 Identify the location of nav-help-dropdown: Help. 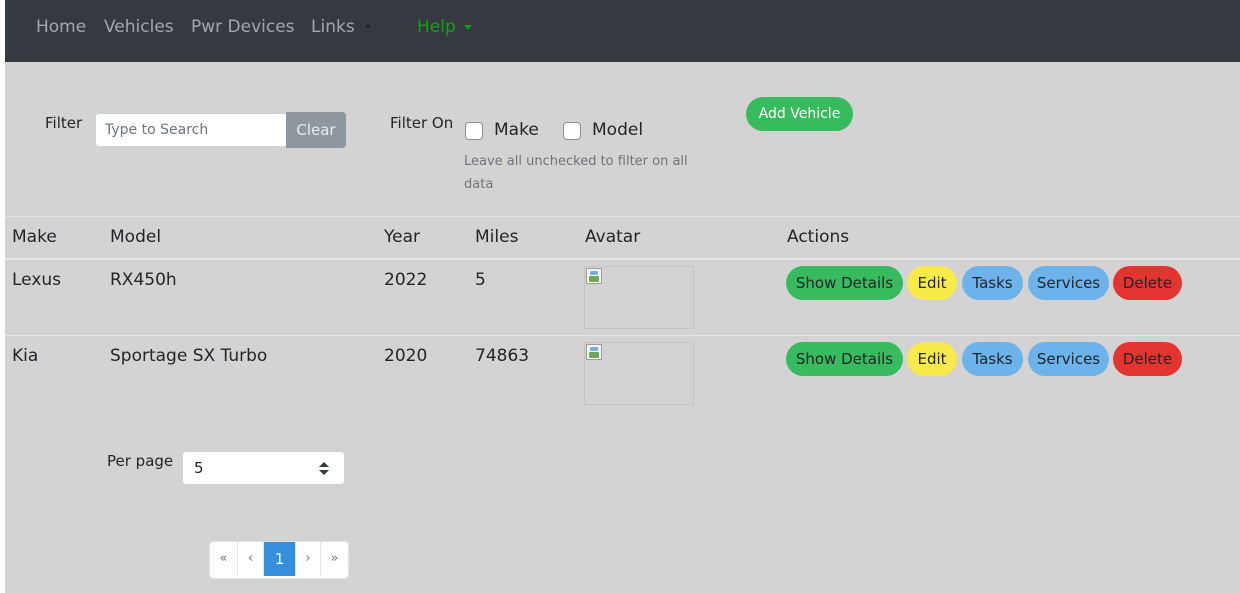
(444, 27).